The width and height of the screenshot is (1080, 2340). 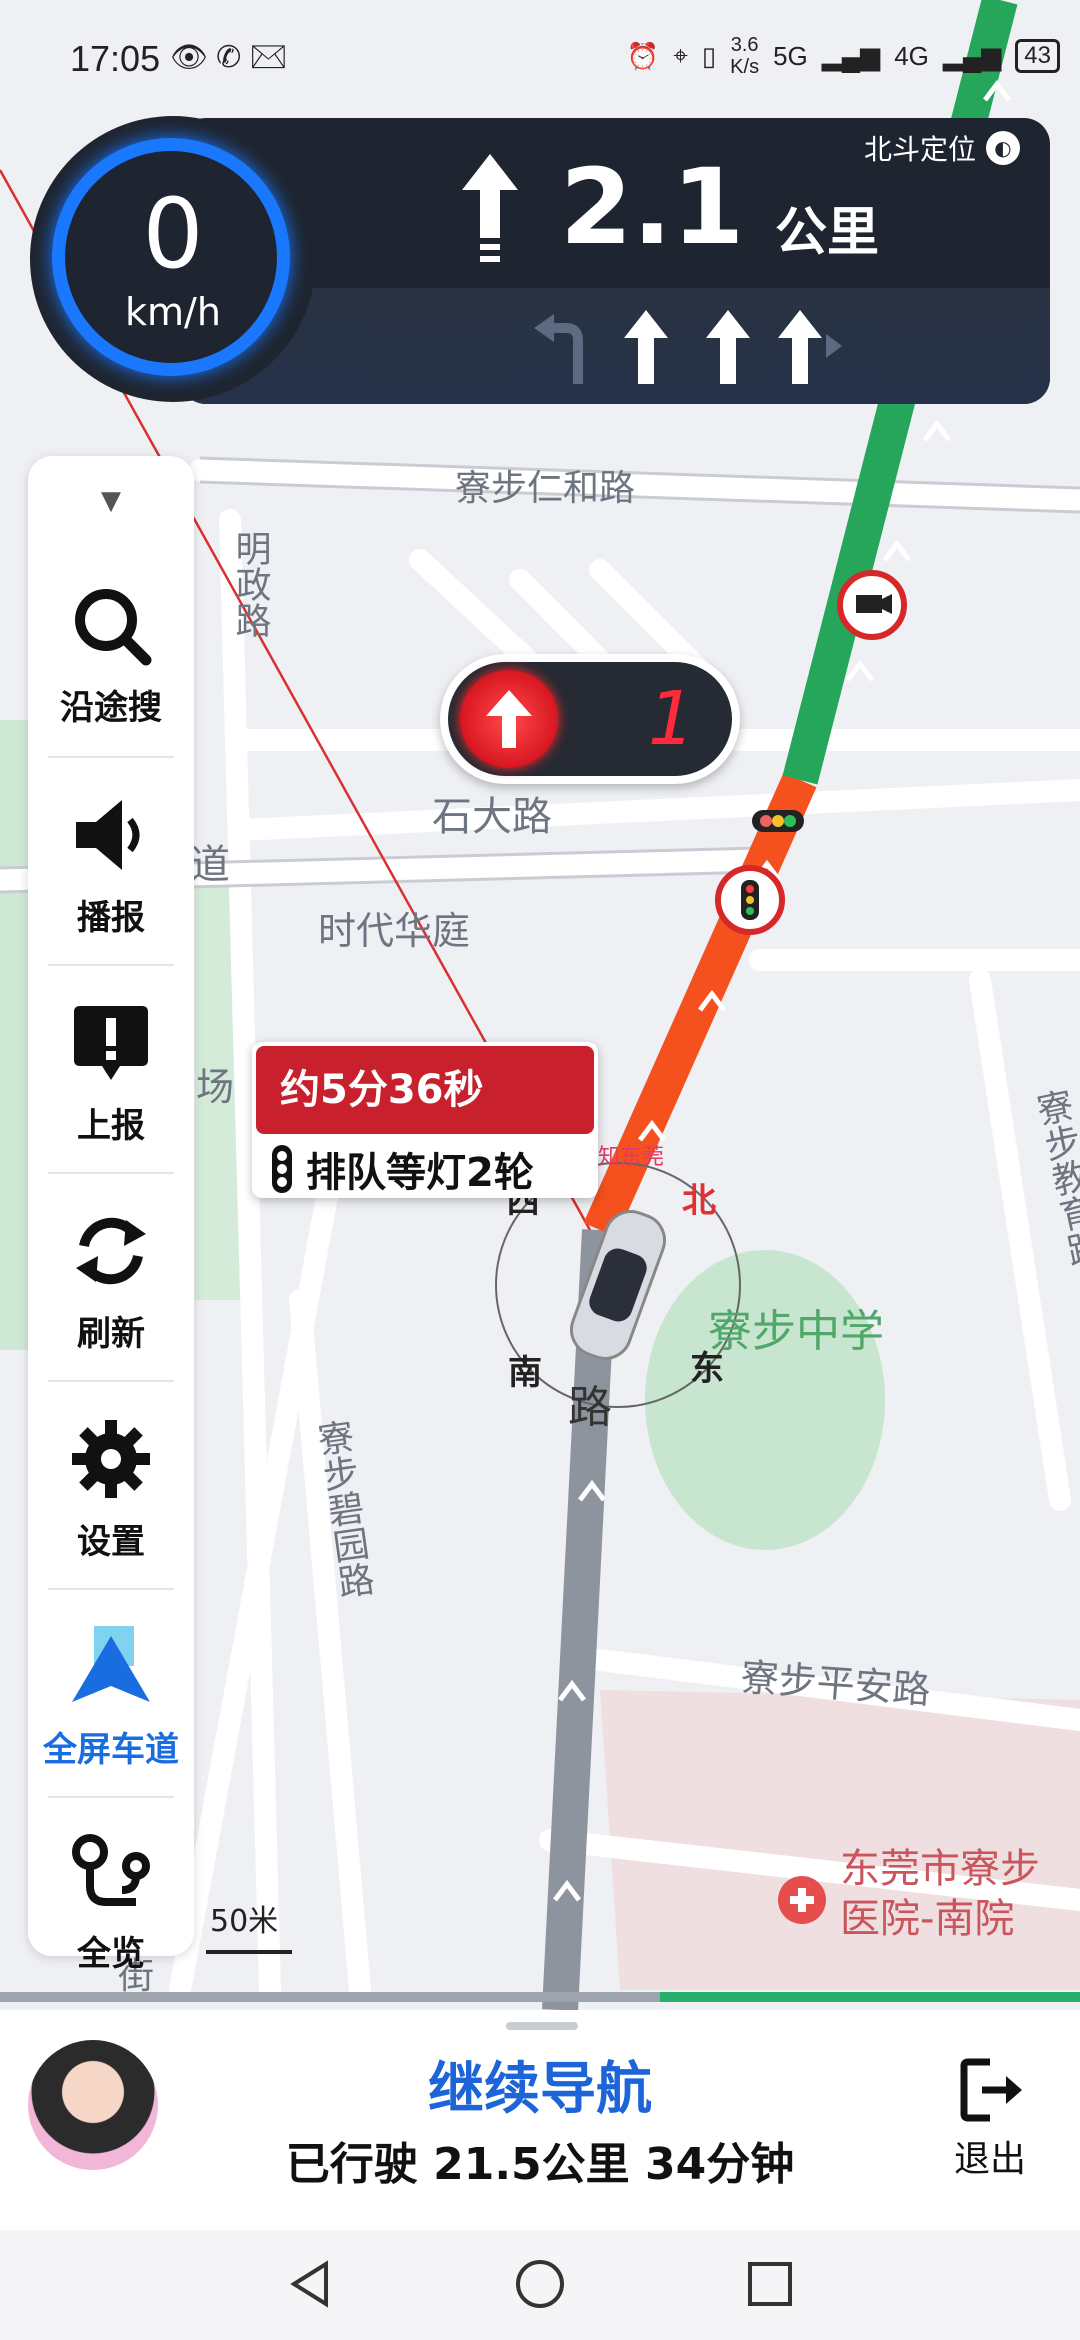 I want to click on sidebar-item-label: 全屏车道, so click(x=111, y=1750).